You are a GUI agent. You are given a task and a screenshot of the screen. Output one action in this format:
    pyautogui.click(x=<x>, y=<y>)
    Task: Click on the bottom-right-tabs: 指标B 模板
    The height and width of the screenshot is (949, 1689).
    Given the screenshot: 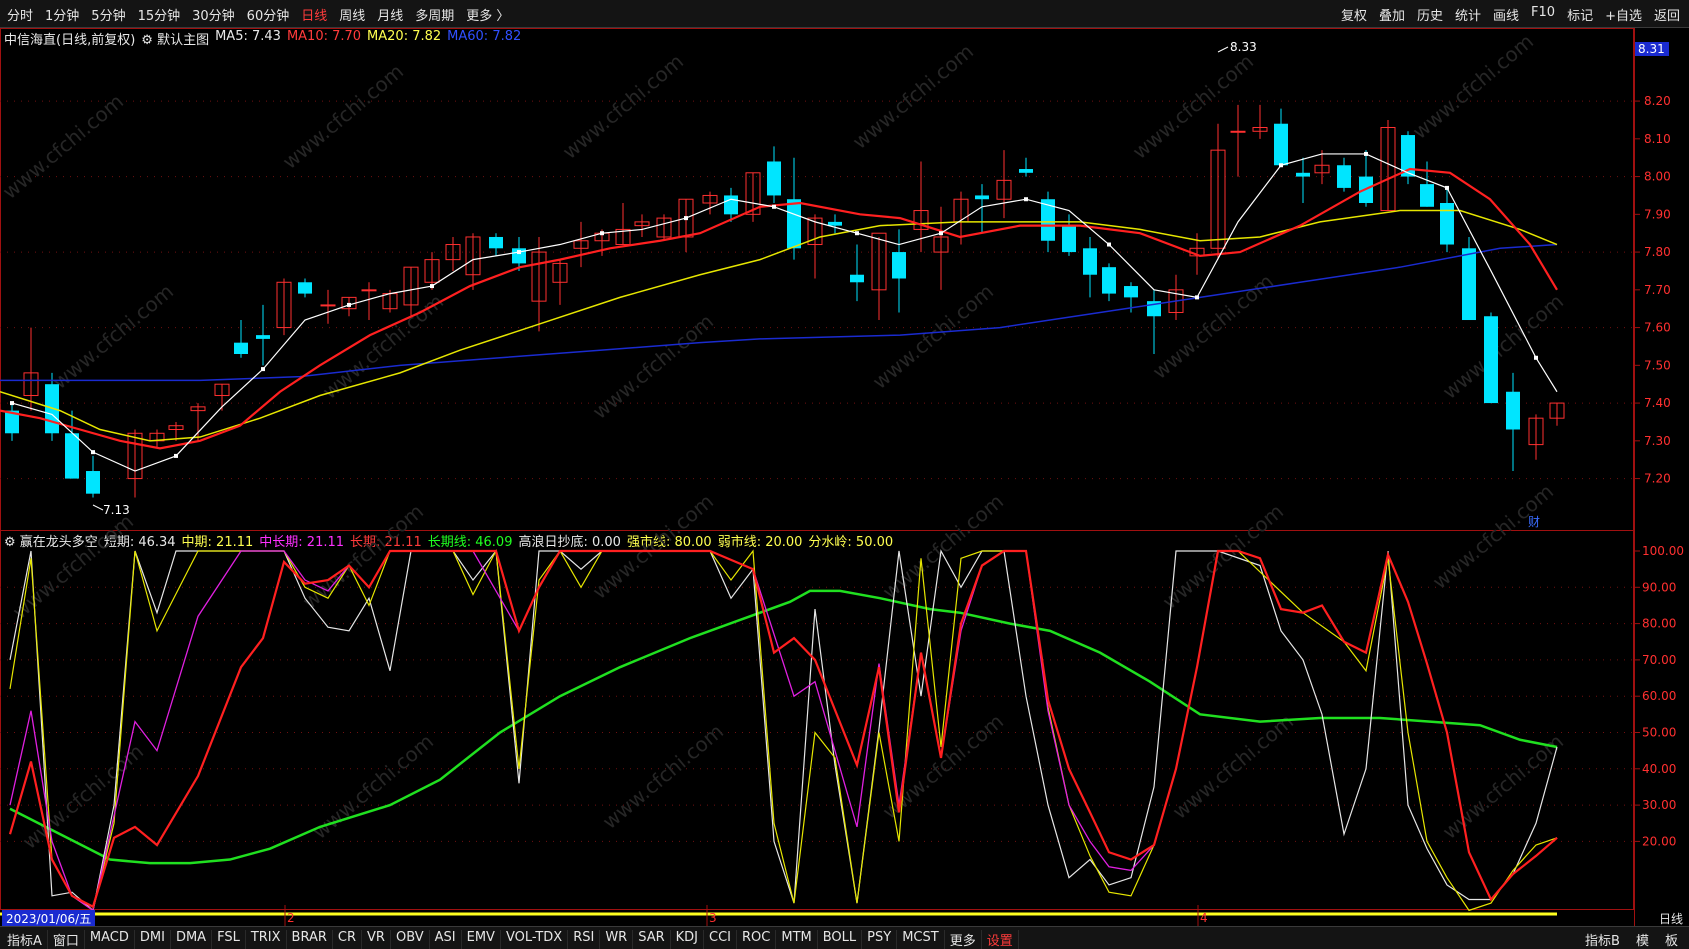 What is the action you would take?
    pyautogui.click(x=1631, y=939)
    